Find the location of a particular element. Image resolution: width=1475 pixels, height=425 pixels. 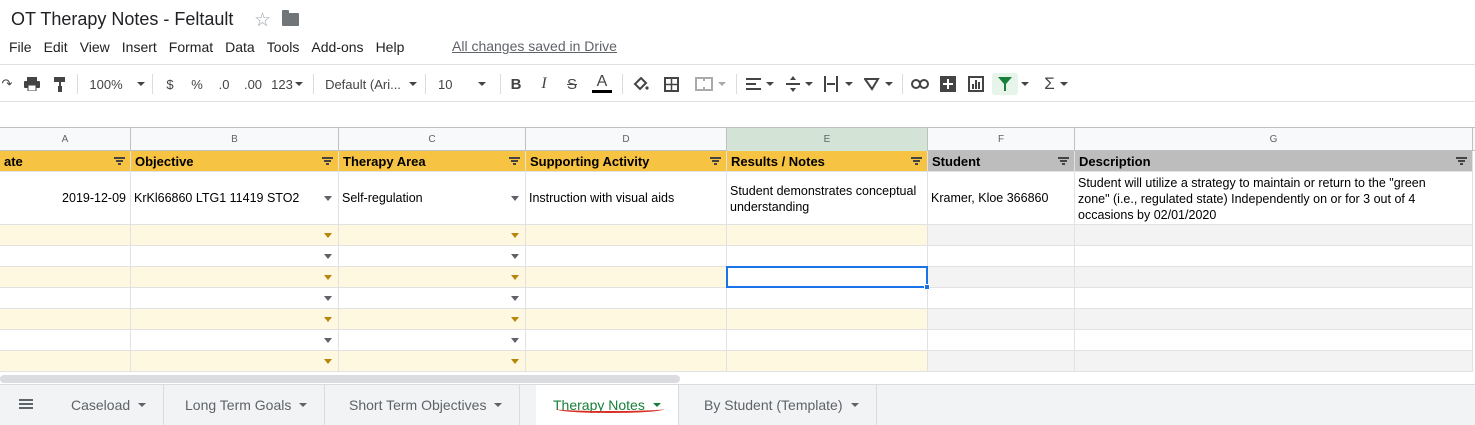

decrease-decimal-button: .0 is located at coordinates (224, 84).